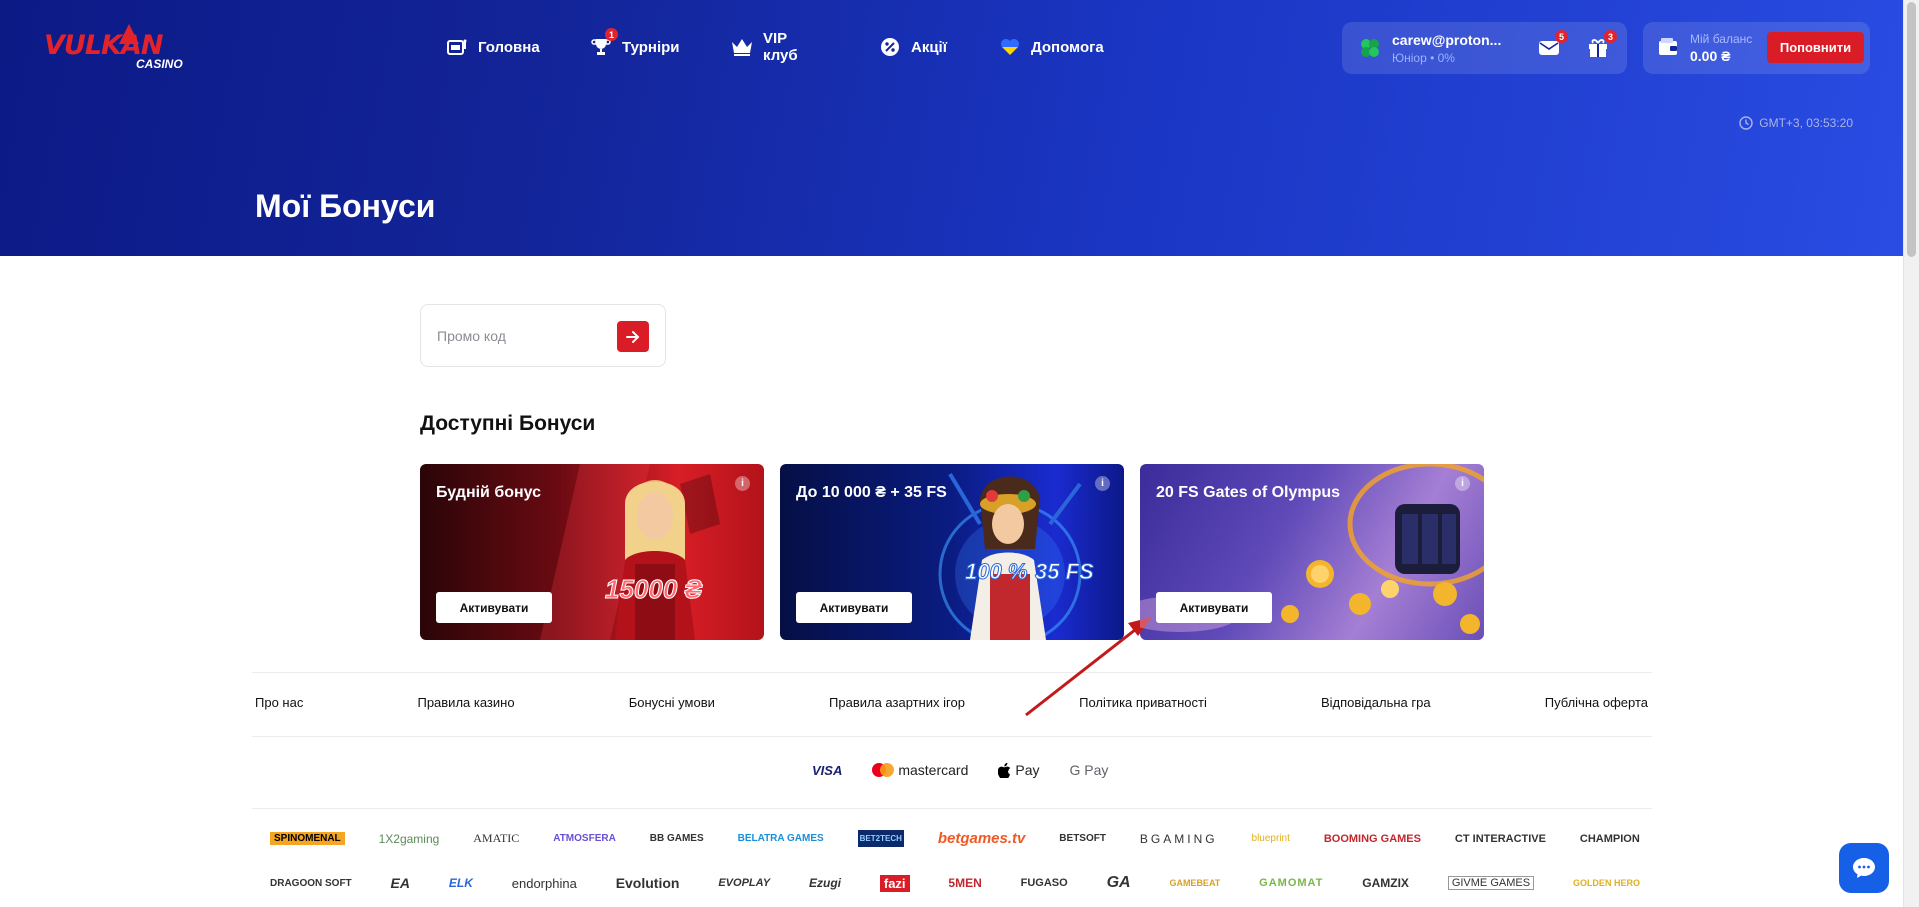  I want to click on promo-code-input, so click(517, 336).